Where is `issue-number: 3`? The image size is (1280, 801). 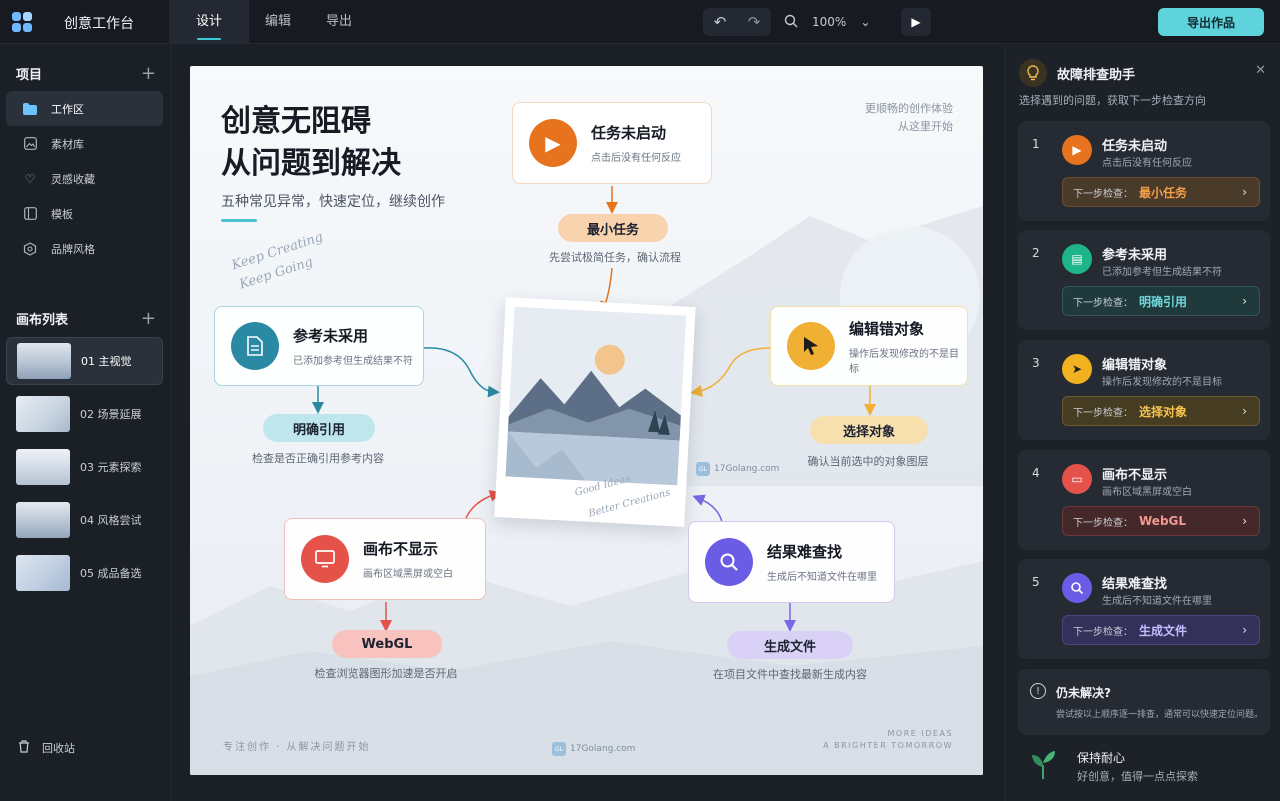 issue-number: 3 is located at coordinates (1036, 363).